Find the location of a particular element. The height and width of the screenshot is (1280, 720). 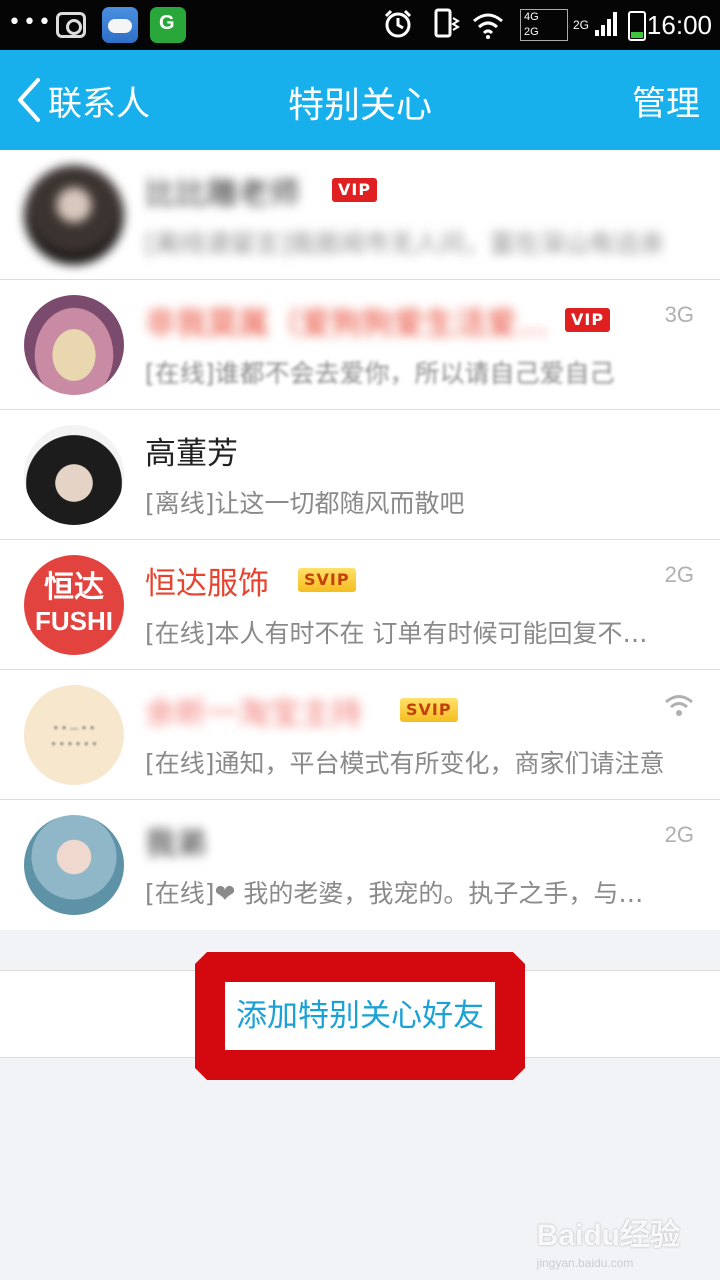

add-special-care-friend-button: 添加特别关心好友 is located at coordinates (360, 1016).